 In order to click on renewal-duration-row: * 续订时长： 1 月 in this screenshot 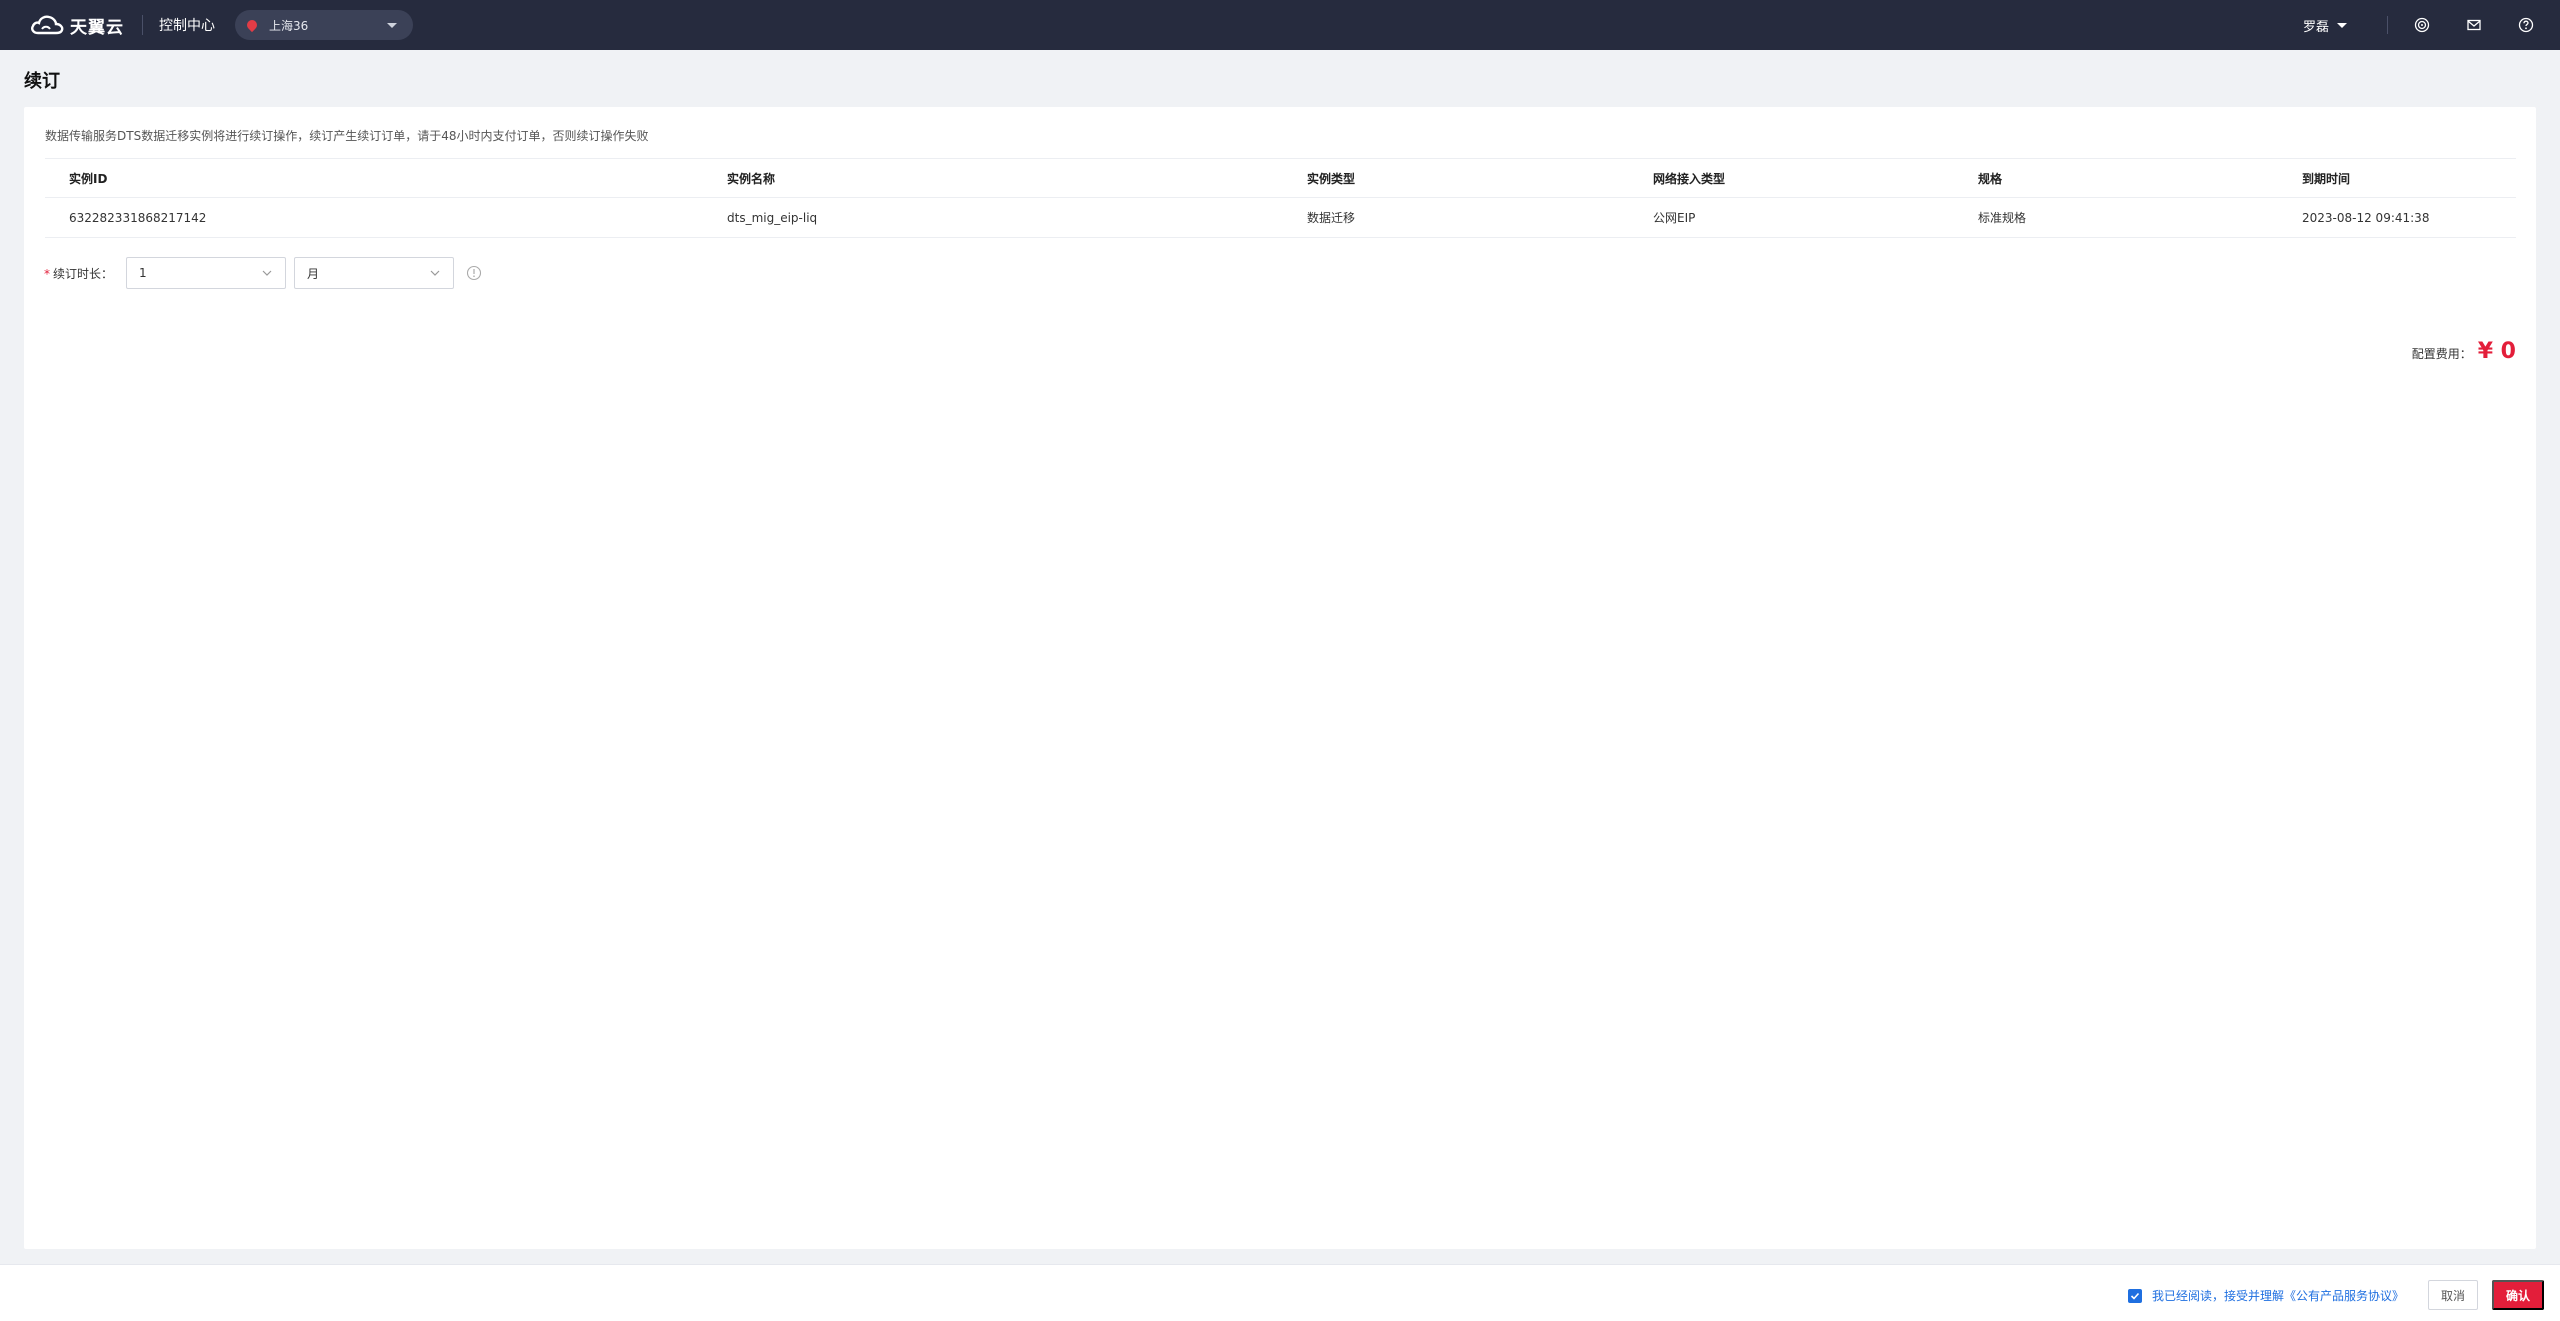, I will do `click(263, 273)`.